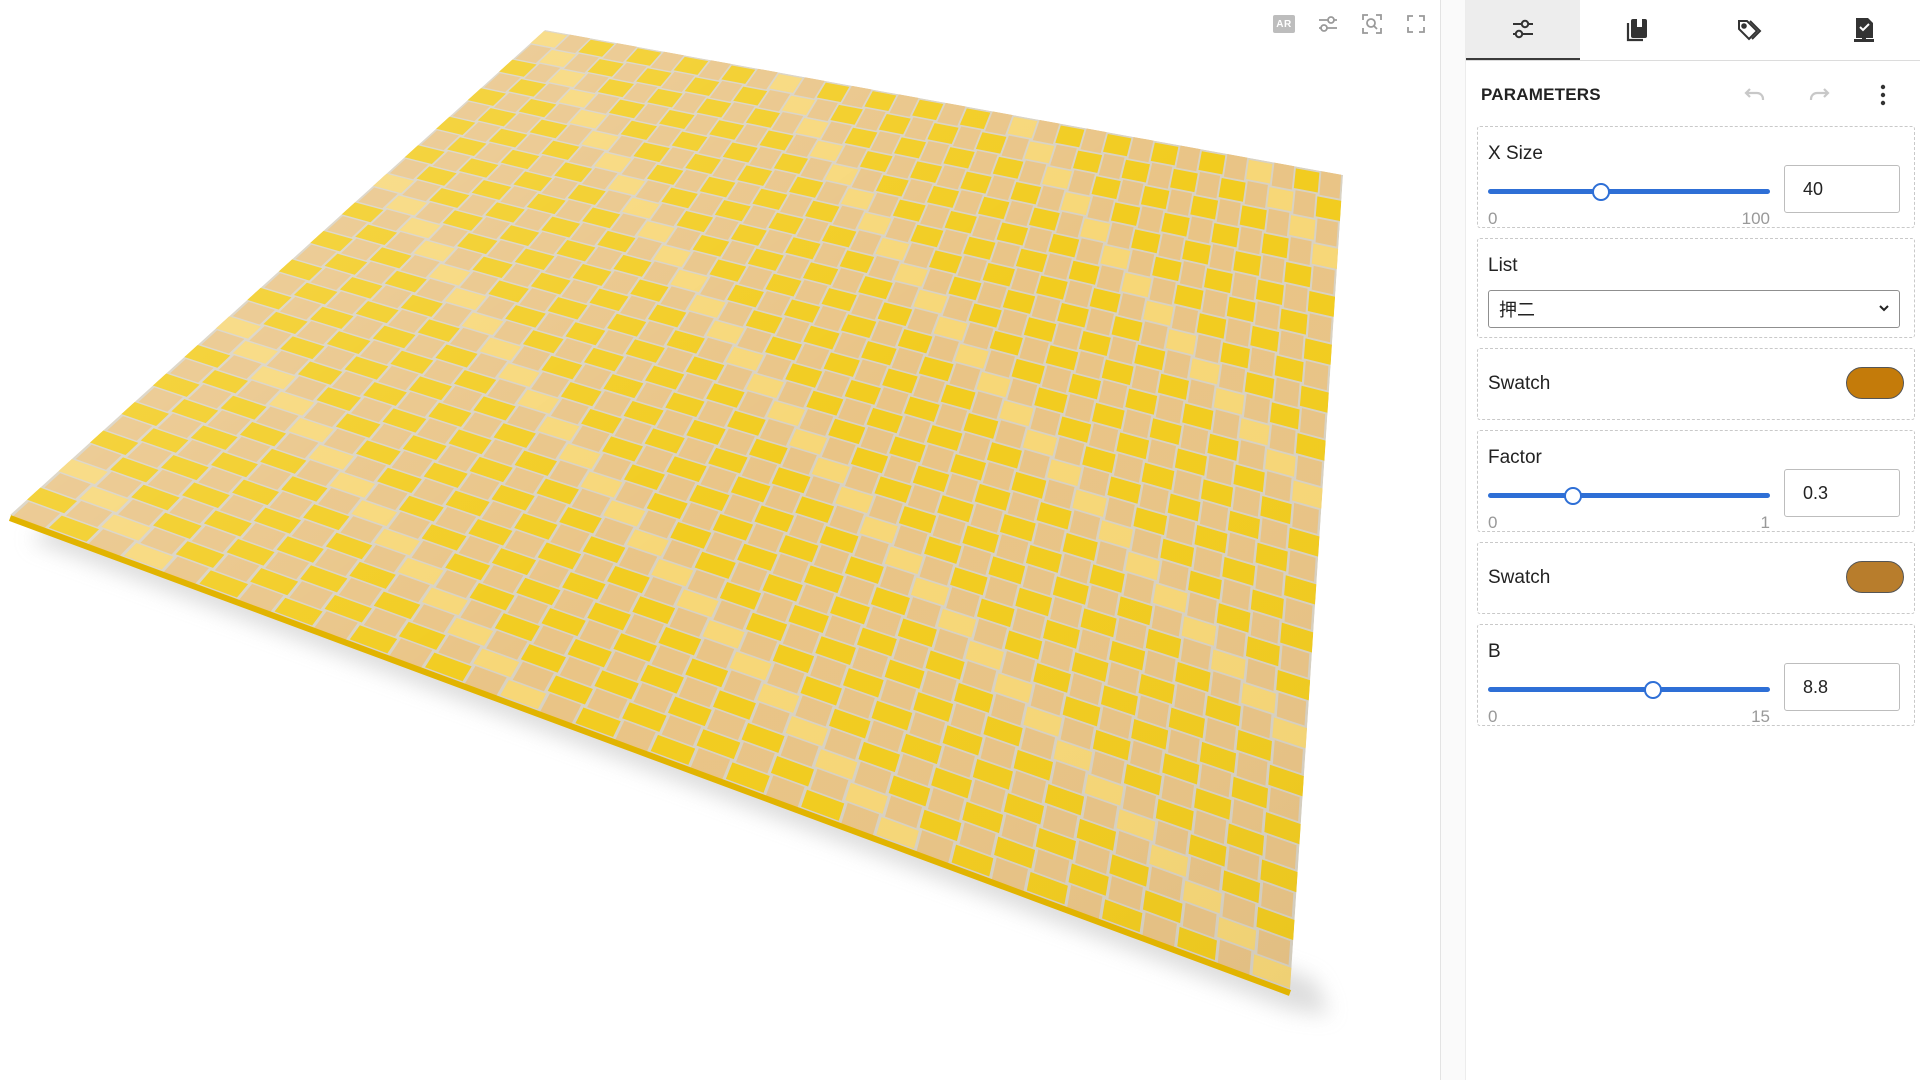 Image resolution: width=1920 pixels, height=1080 pixels. What do you see at coordinates (1696, 288) in the screenshot?
I see `param-list: List 押二` at bounding box center [1696, 288].